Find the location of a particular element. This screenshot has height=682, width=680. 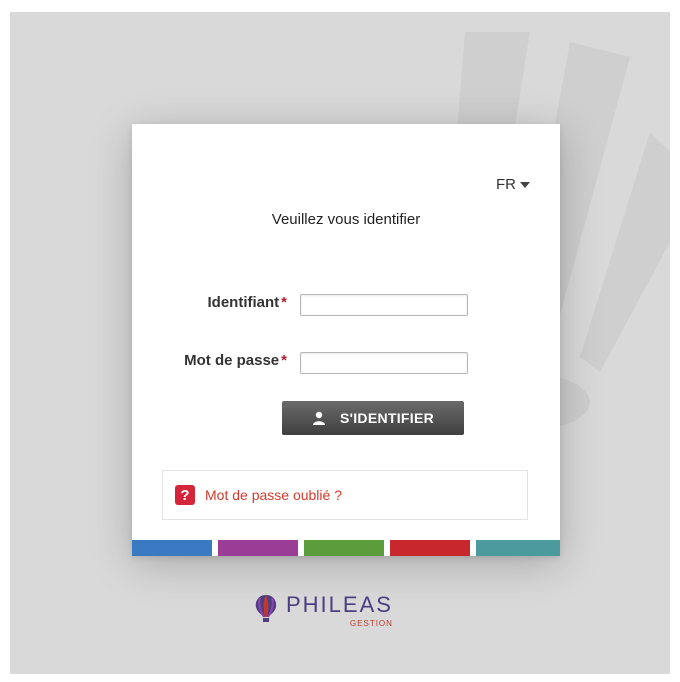

language-selector: FR is located at coordinates (513, 184).